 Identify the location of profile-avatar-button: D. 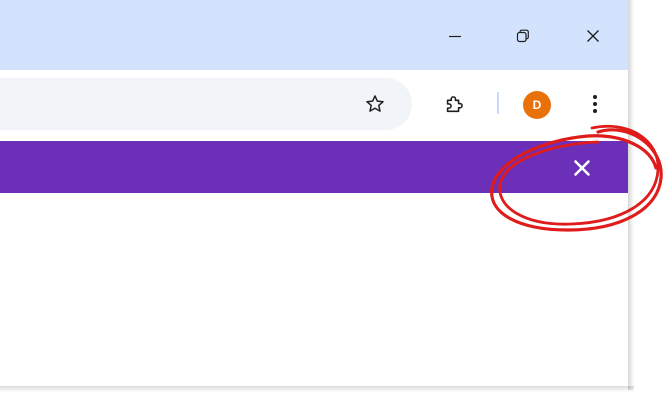
(537, 105).